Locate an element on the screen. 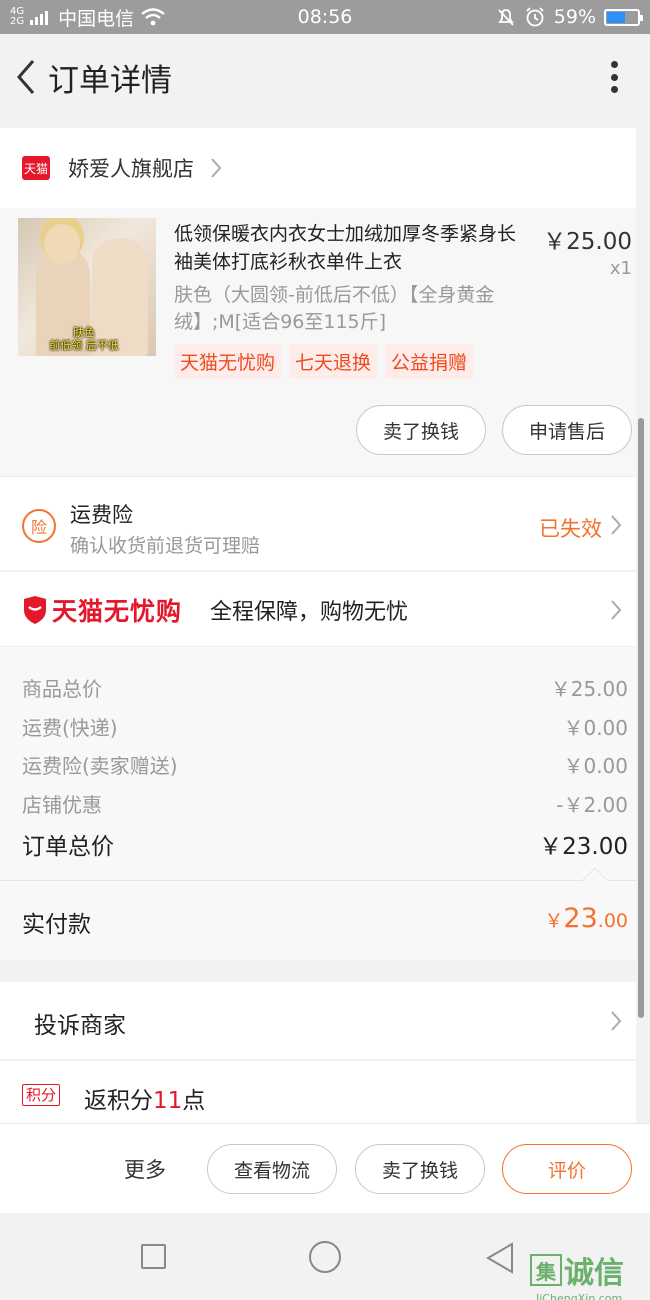 The width and height of the screenshot is (650, 1300). points-text: 返积分11点 is located at coordinates (145, 1101).